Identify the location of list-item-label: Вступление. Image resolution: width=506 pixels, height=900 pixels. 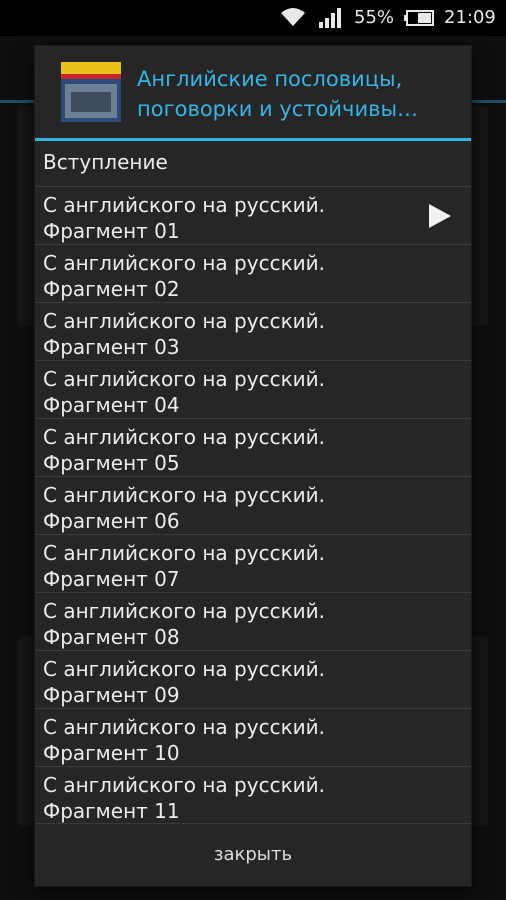
(105, 162).